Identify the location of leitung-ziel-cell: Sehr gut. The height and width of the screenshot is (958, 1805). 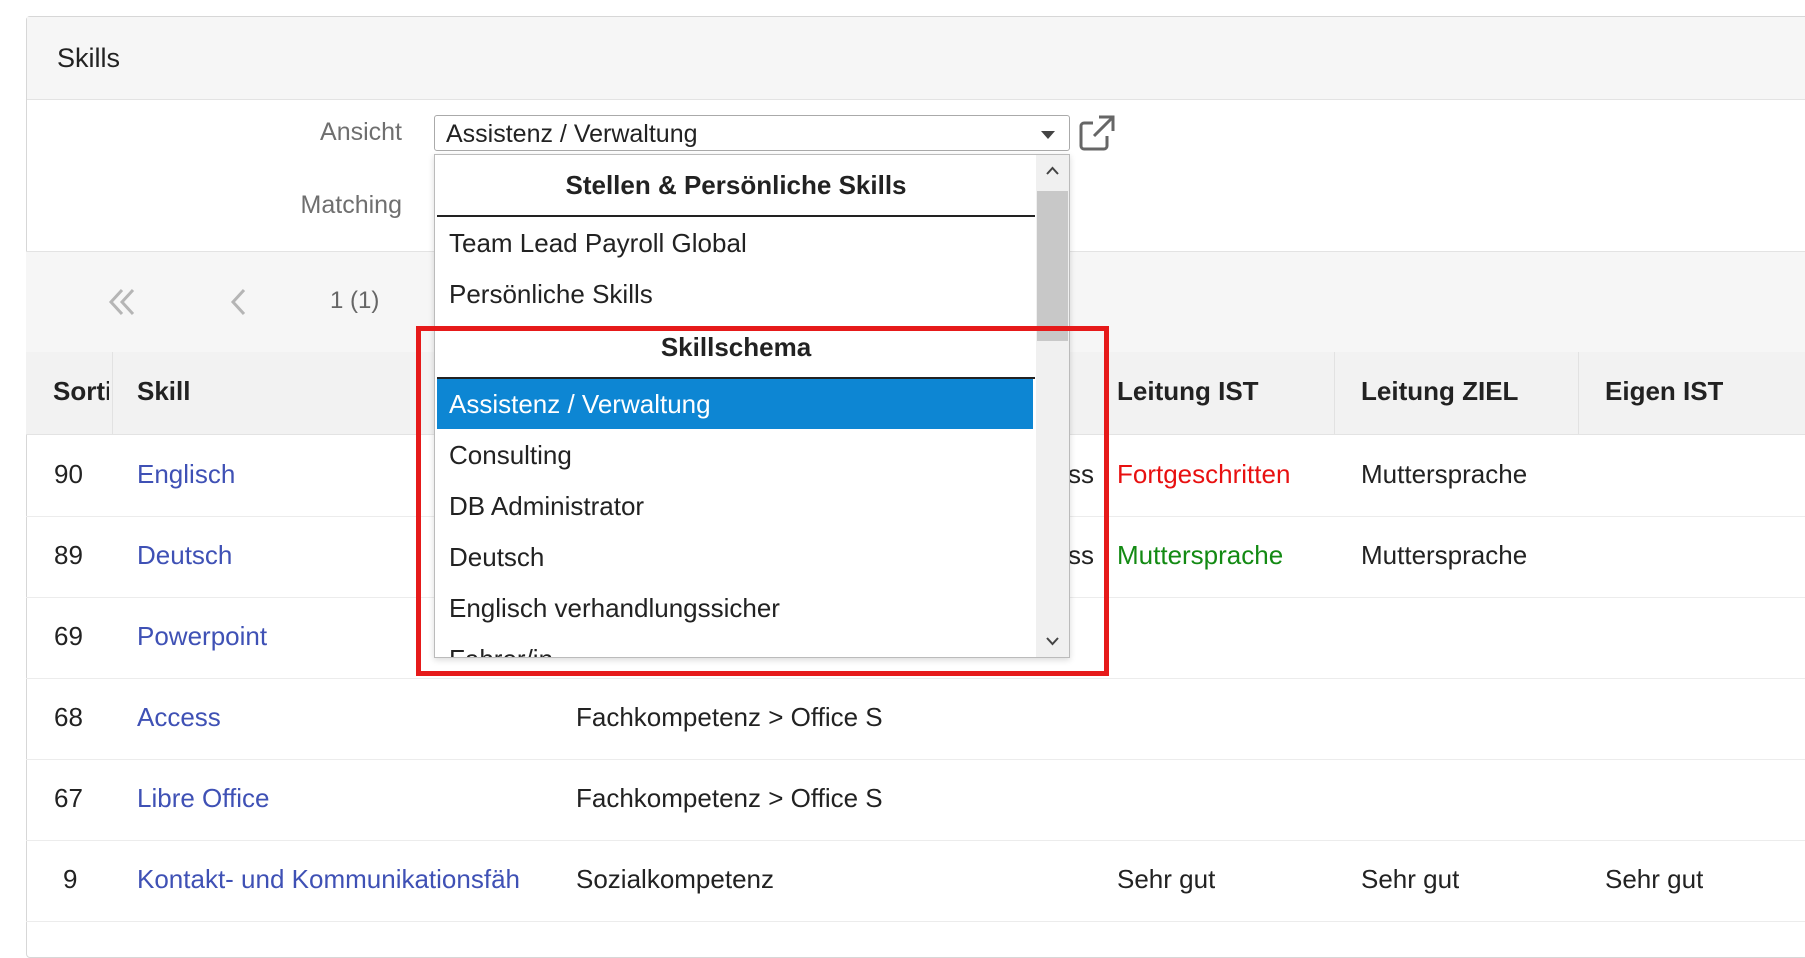
(1410, 879).